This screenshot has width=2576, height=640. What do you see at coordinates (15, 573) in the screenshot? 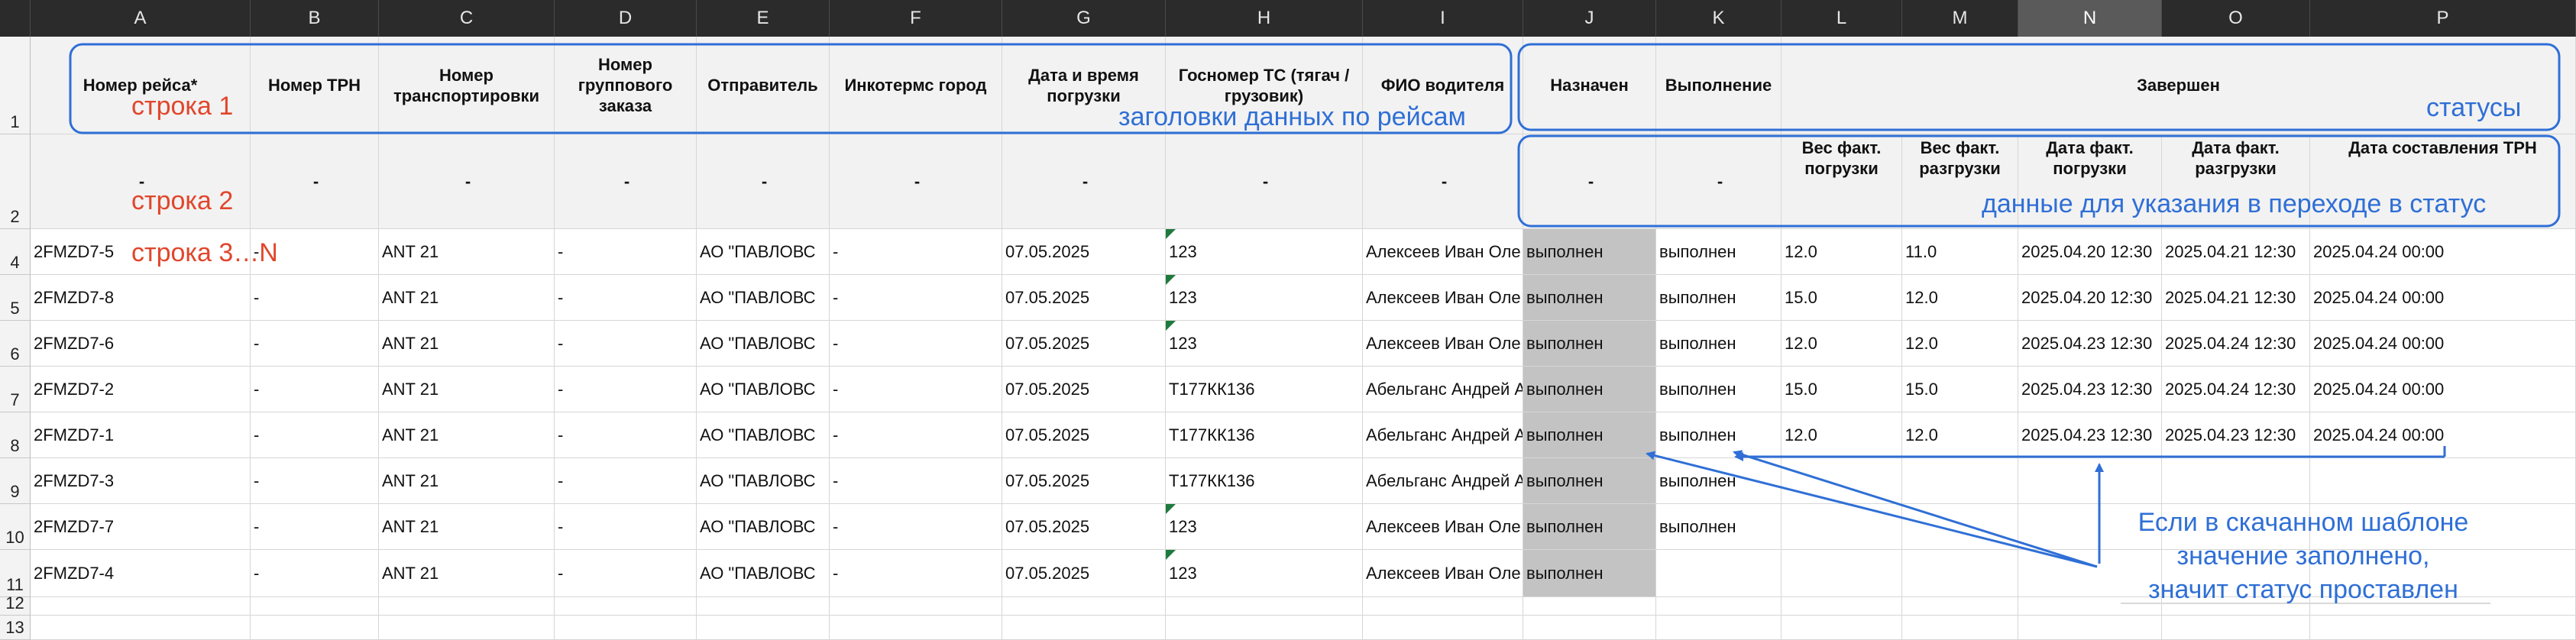
I see `row-header-11: 11` at bounding box center [15, 573].